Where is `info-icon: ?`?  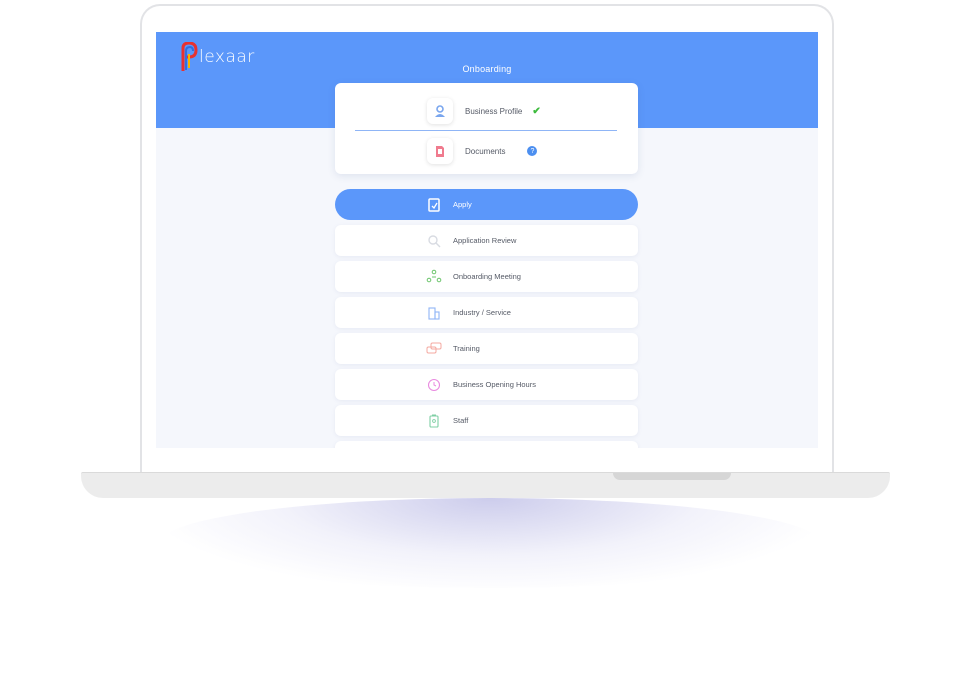
info-icon: ? is located at coordinates (532, 151).